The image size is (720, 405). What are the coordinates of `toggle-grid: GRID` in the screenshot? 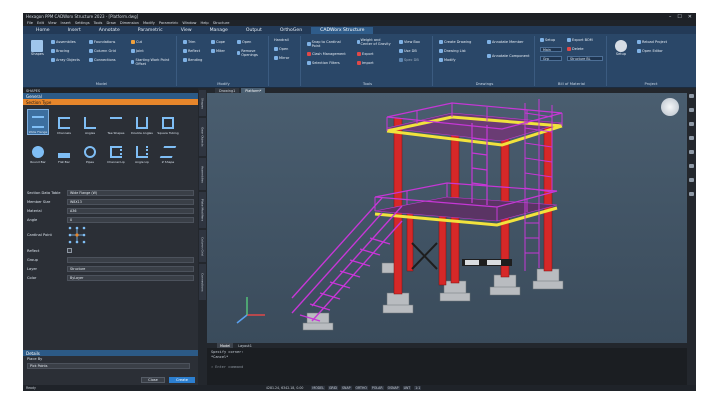 It's located at (333, 388).